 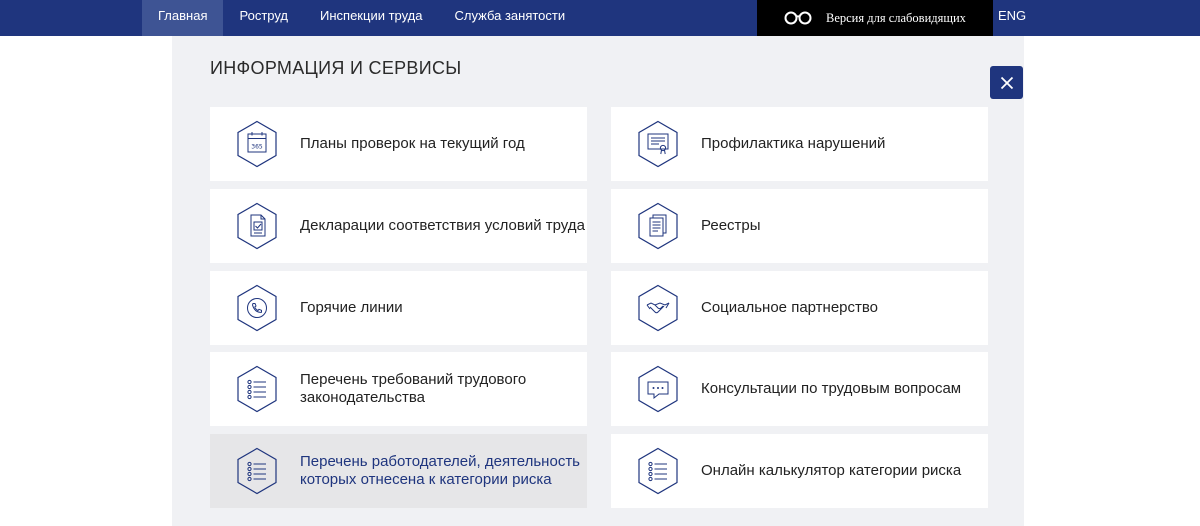 I want to click on document-check-icon, so click(x=257, y=226).